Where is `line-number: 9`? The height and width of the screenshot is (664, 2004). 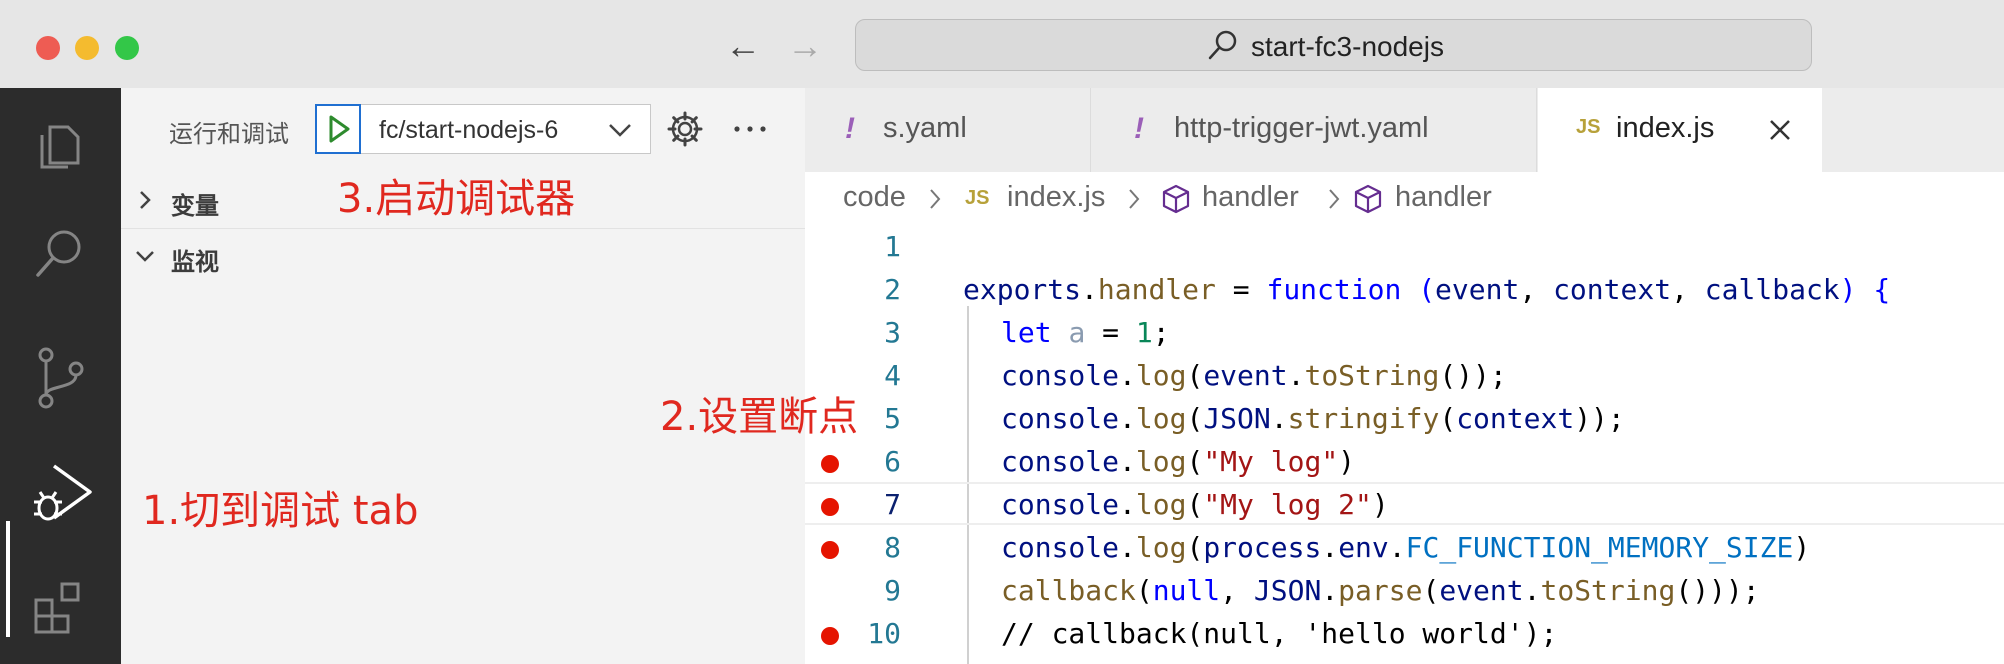
line-number: 9 is located at coordinates (892, 590).